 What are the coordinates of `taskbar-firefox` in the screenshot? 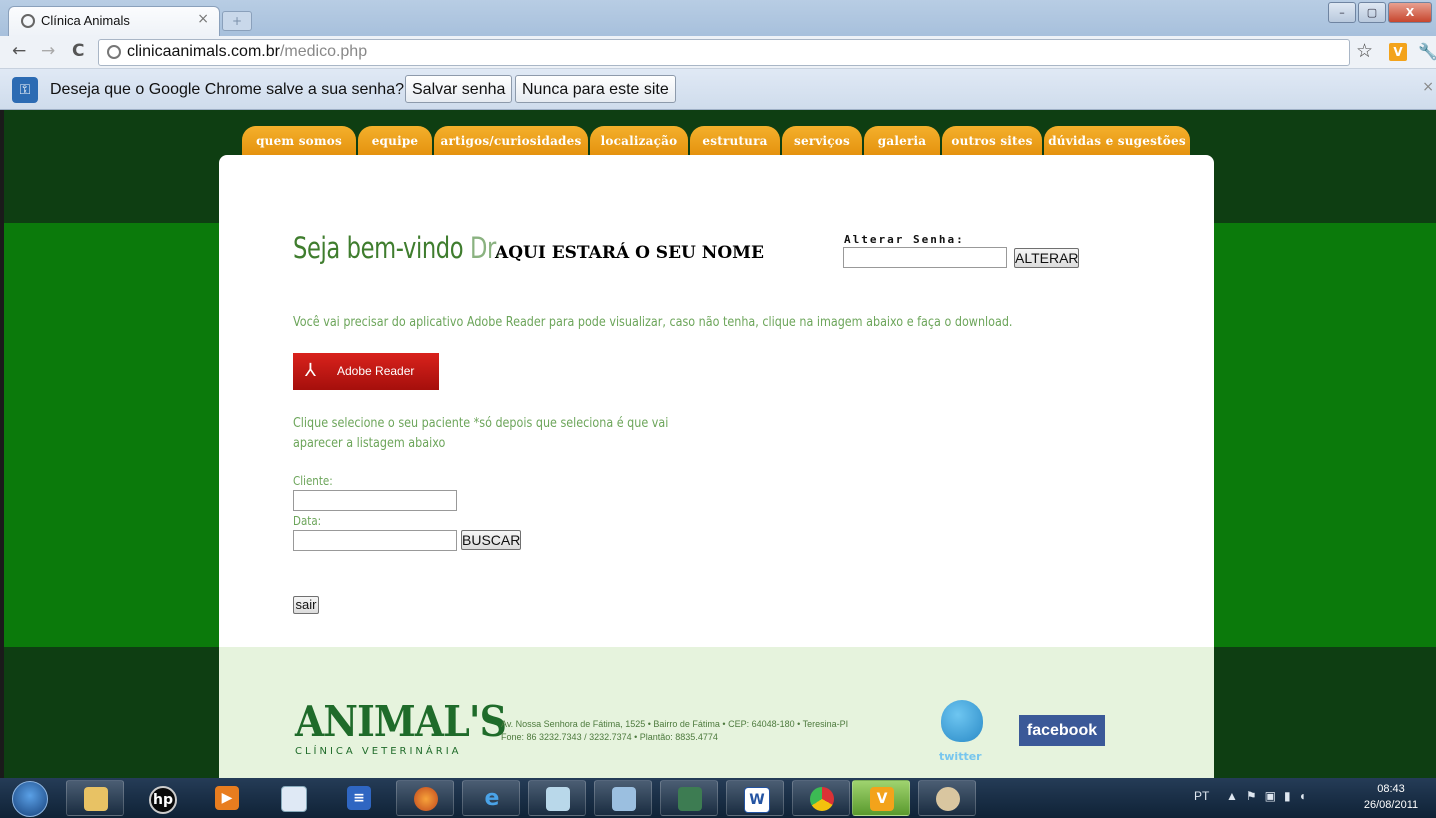 It's located at (425, 798).